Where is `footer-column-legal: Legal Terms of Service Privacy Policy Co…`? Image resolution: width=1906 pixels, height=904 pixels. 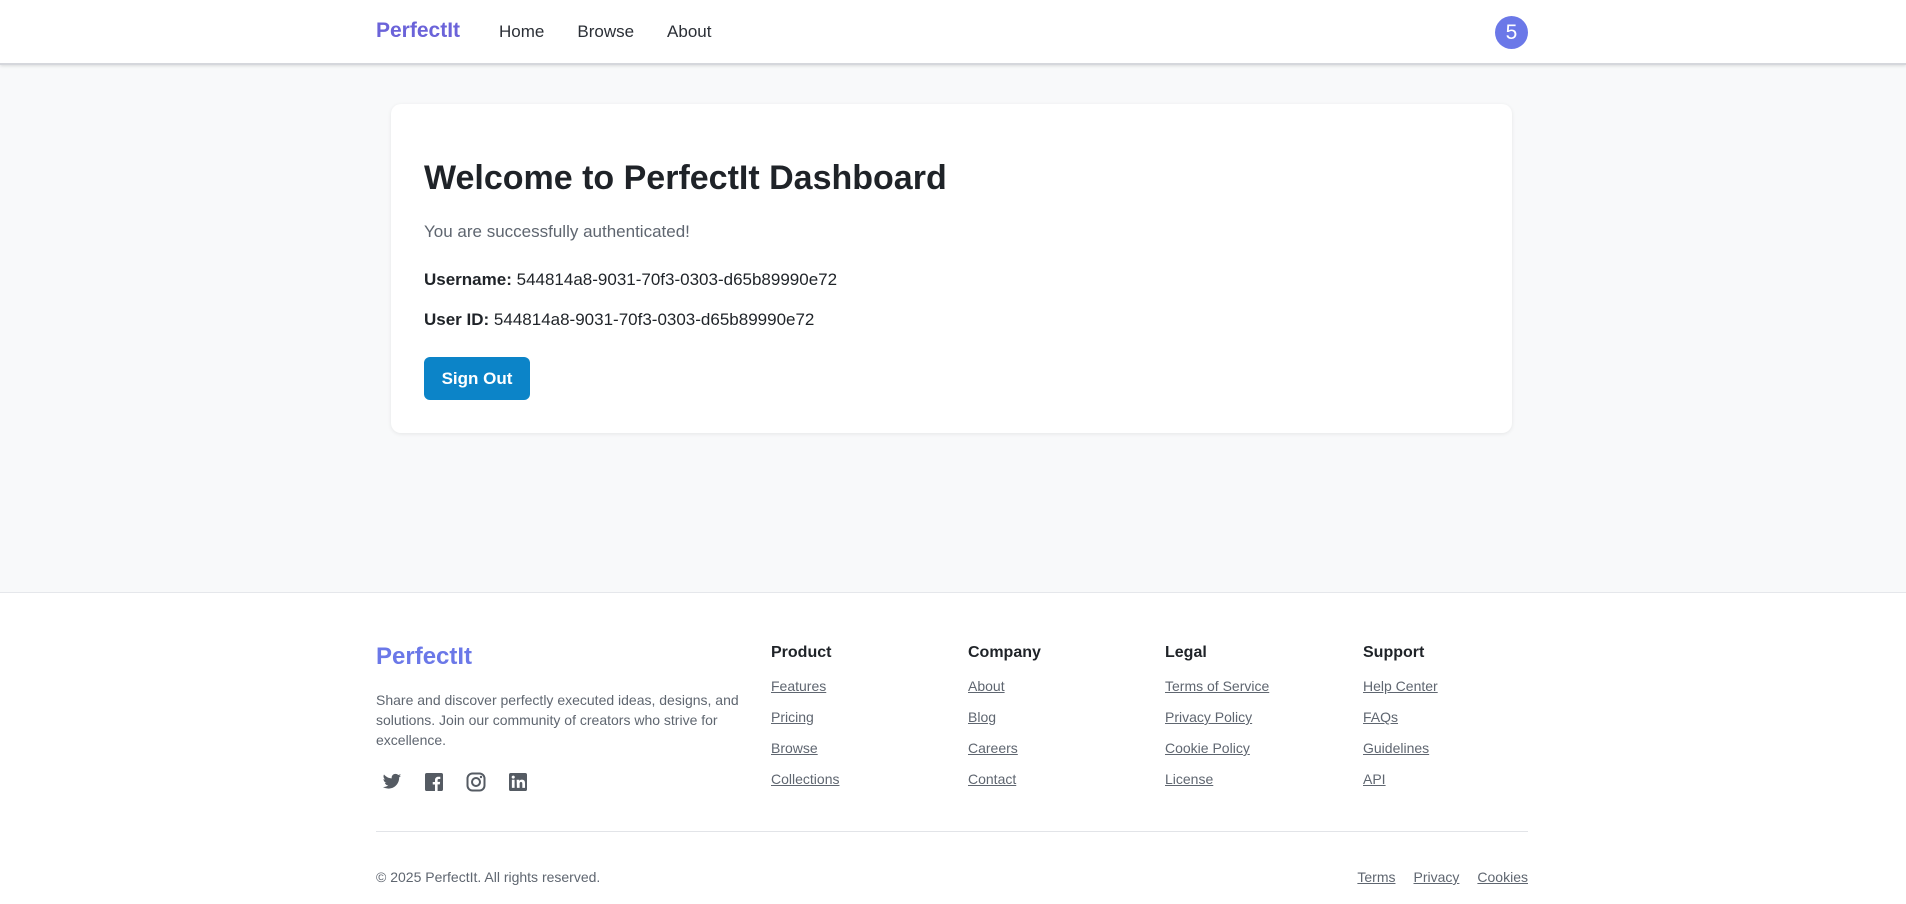 footer-column-legal: Legal Terms of Service Privacy Policy Co… is located at coordinates (1217, 723).